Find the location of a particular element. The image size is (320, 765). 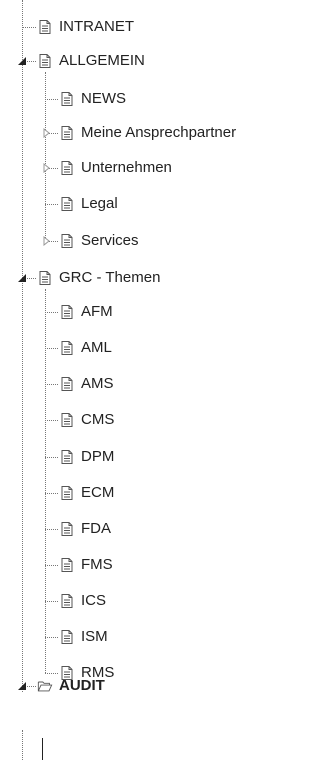

tree-item-cms: CMS is located at coordinates (86, 420).